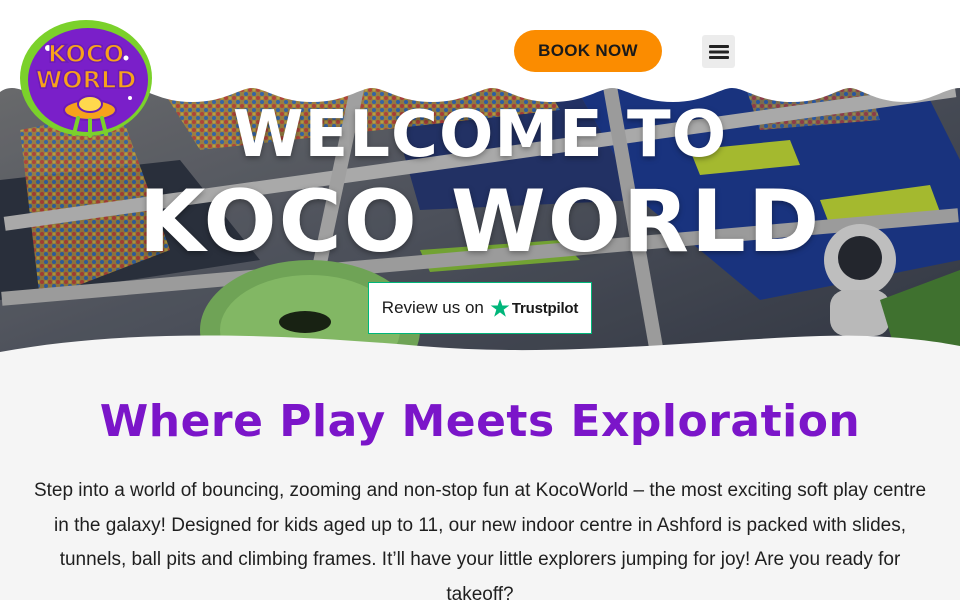 This screenshot has width=960, height=600. I want to click on trustpilot-logo: Trustpilot, so click(534, 308).